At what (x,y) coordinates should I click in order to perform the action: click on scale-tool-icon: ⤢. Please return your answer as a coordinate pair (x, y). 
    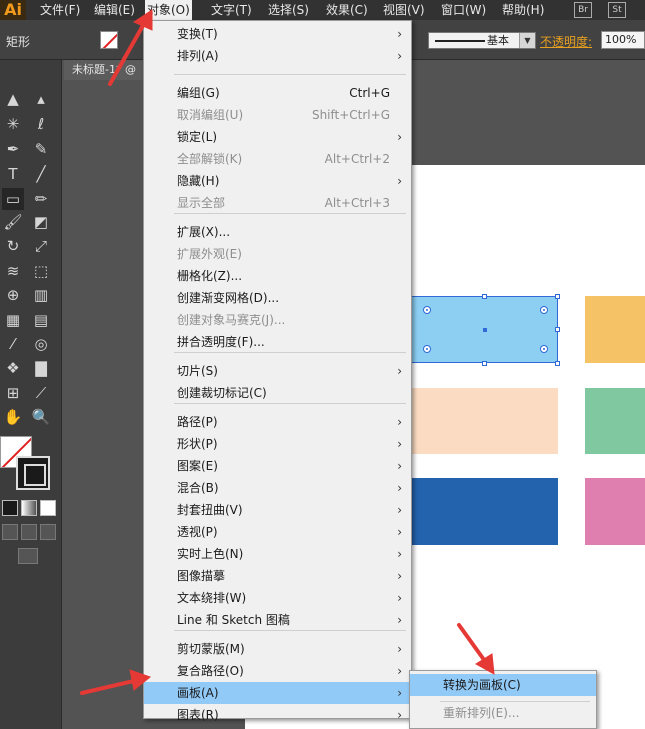
    Looking at the image, I should click on (41, 246).